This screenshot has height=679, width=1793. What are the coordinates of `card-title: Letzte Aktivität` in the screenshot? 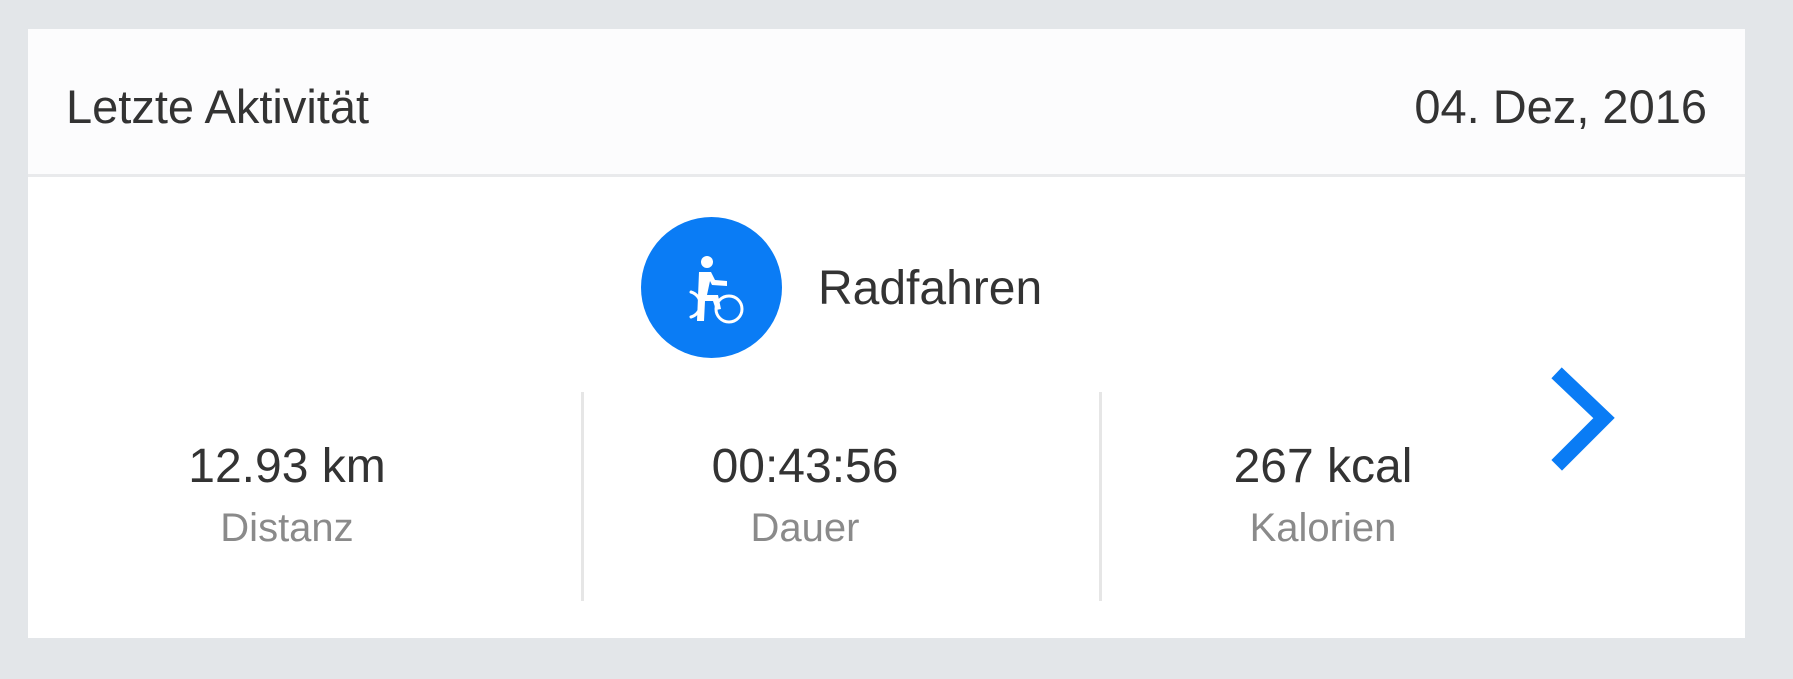 It's located at (218, 106).